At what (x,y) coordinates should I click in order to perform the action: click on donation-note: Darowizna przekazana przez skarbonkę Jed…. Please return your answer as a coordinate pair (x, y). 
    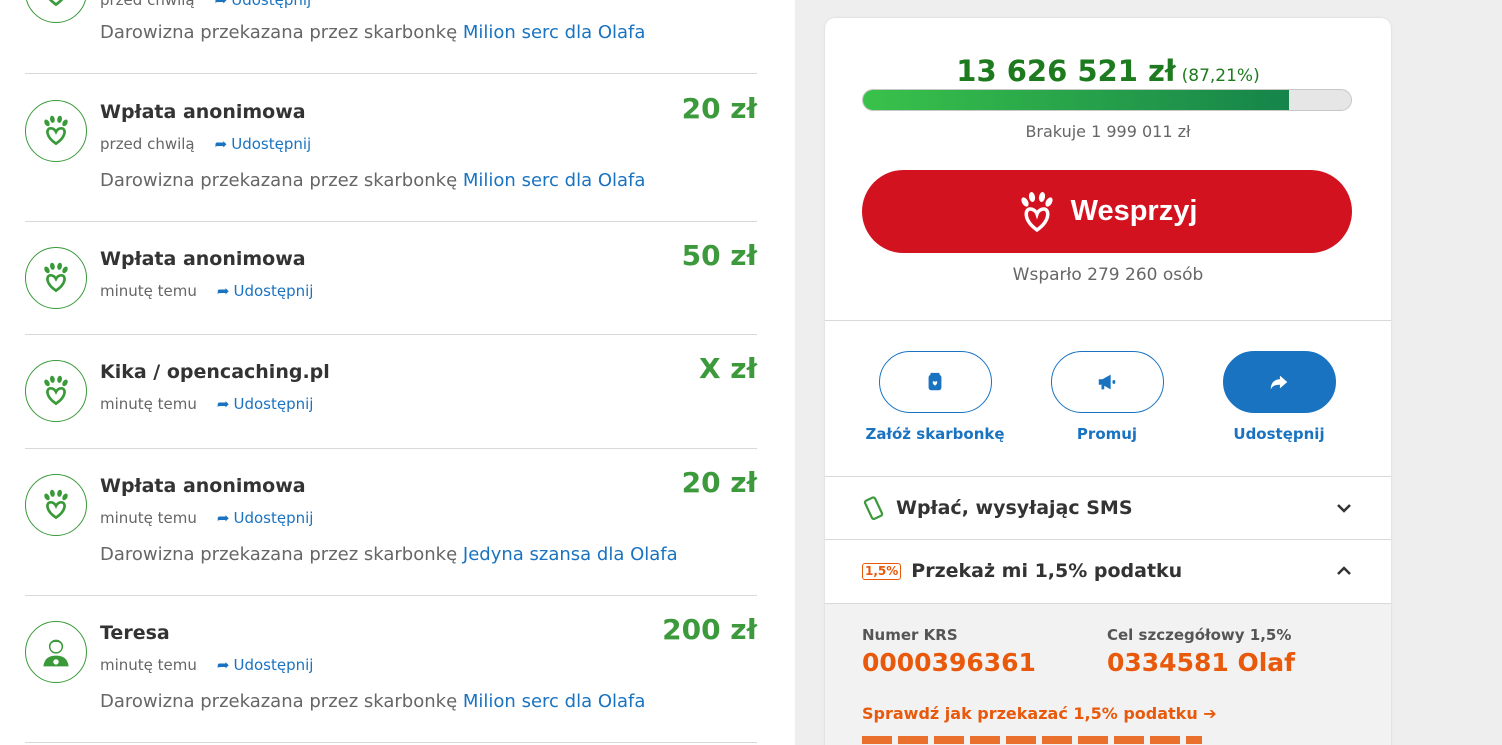
    Looking at the image, I should click on (389, 554).